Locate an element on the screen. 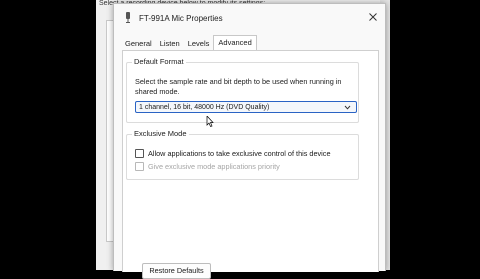 This screenshot has height=279, width=480. microphone-icon is located at coordinates (128, 17).